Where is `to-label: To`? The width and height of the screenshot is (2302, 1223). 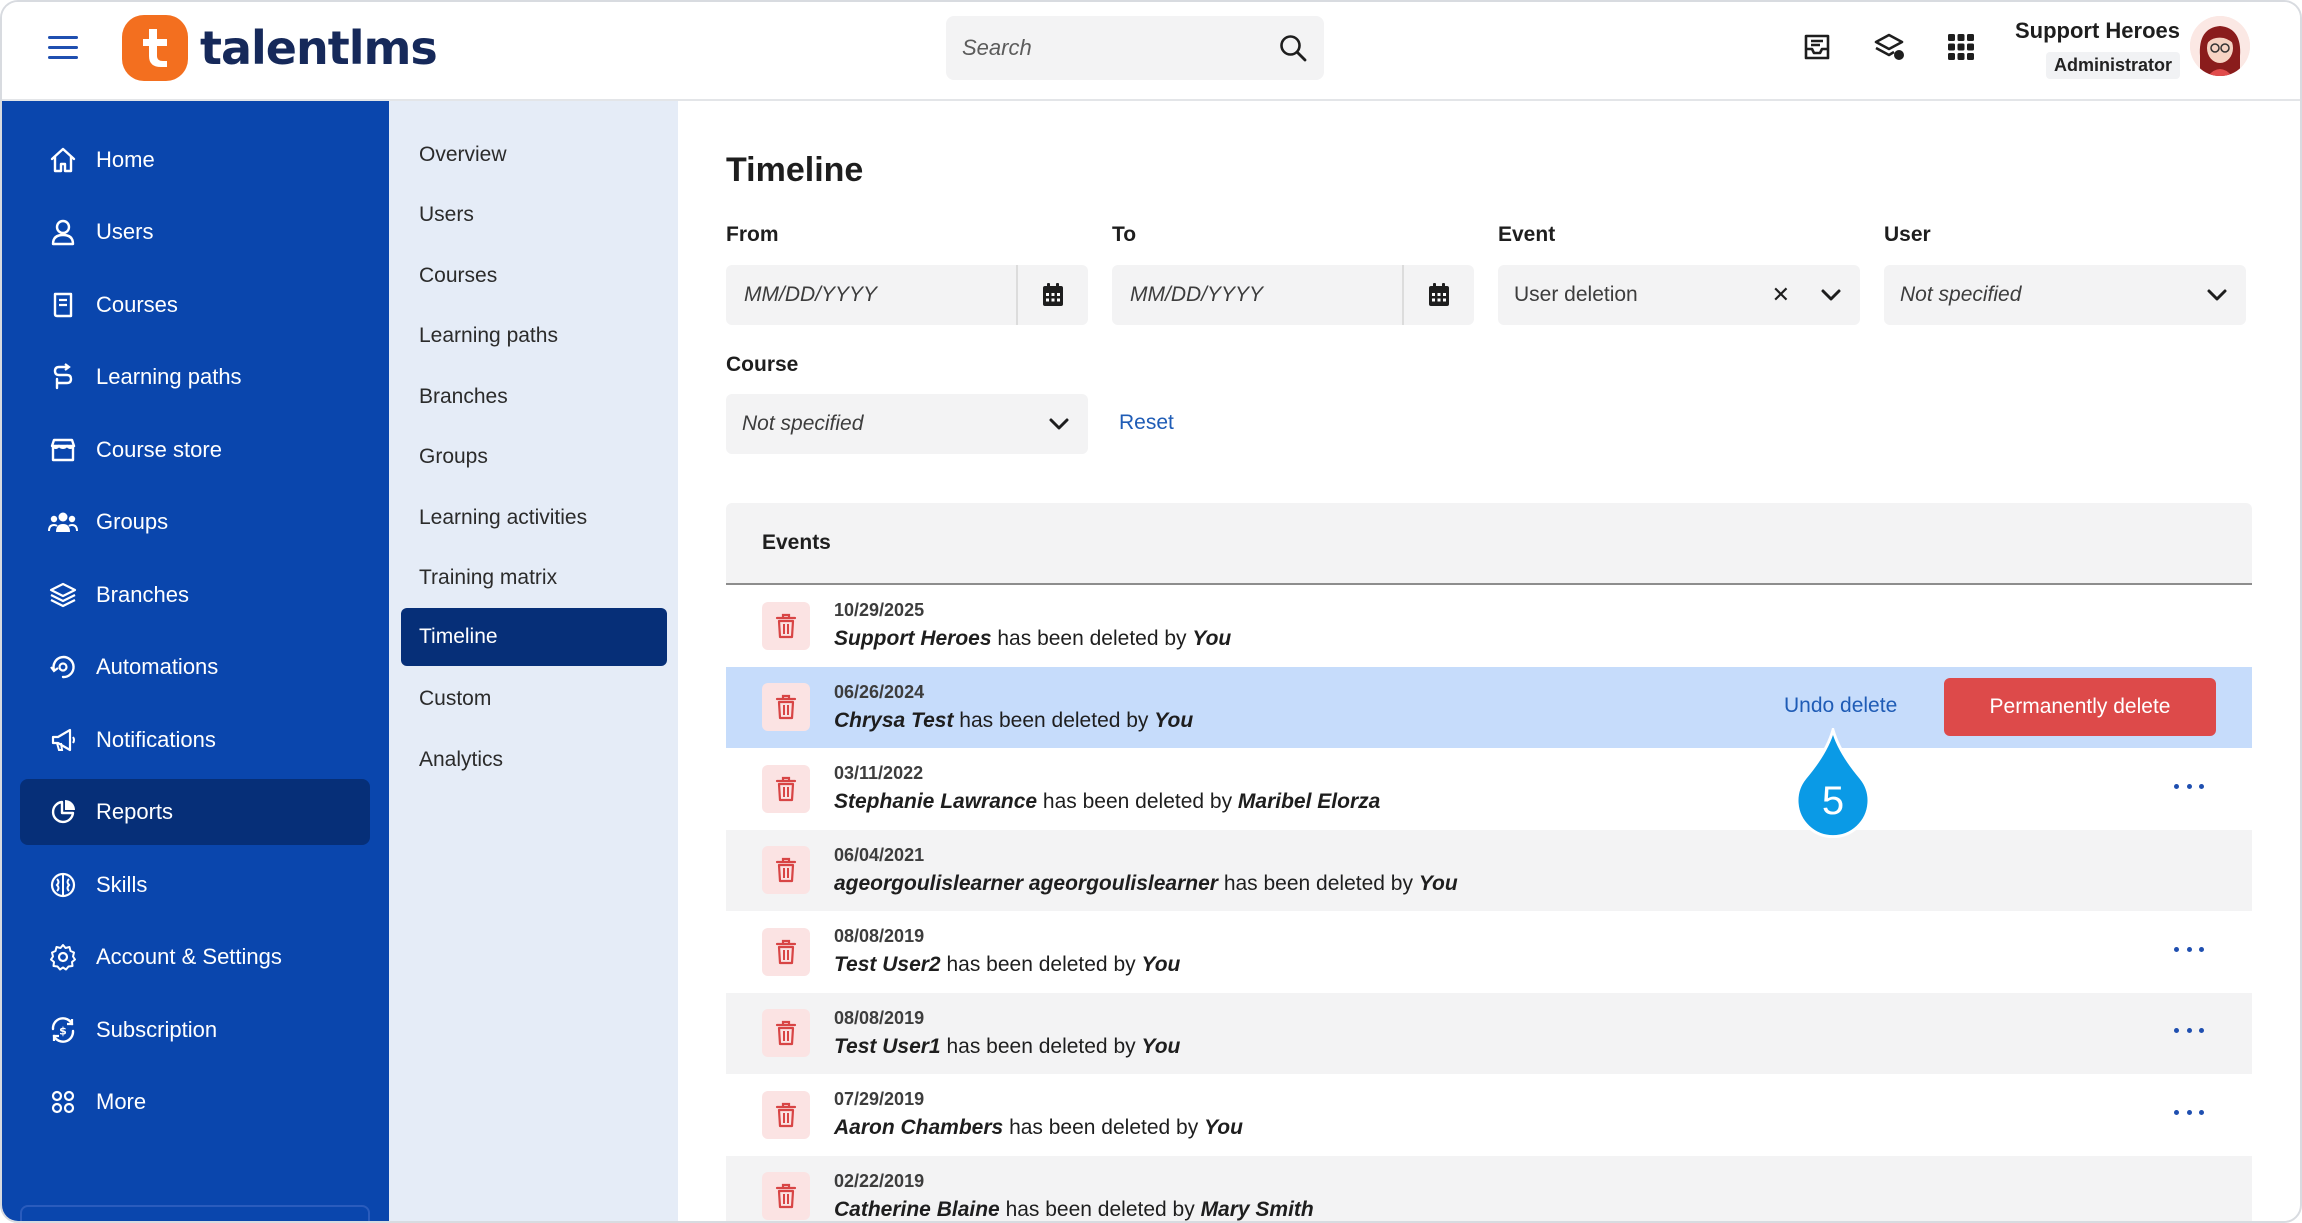
to-label: To is located at coordinates (1124, 234).